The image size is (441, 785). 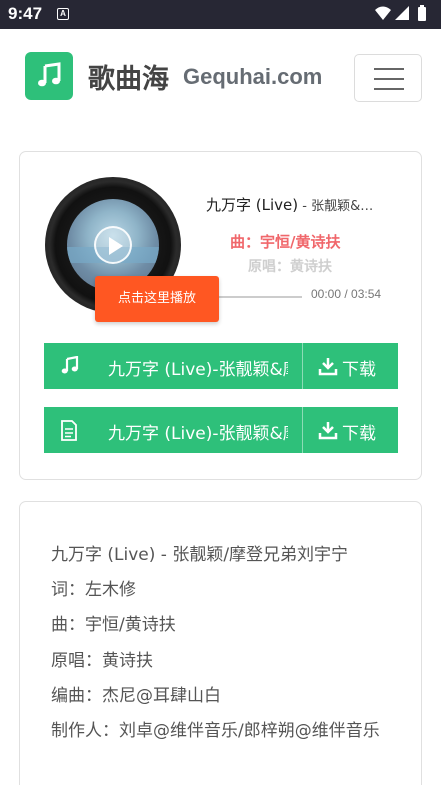 I want to click on wifi-icon, so click(x=383, y=13).